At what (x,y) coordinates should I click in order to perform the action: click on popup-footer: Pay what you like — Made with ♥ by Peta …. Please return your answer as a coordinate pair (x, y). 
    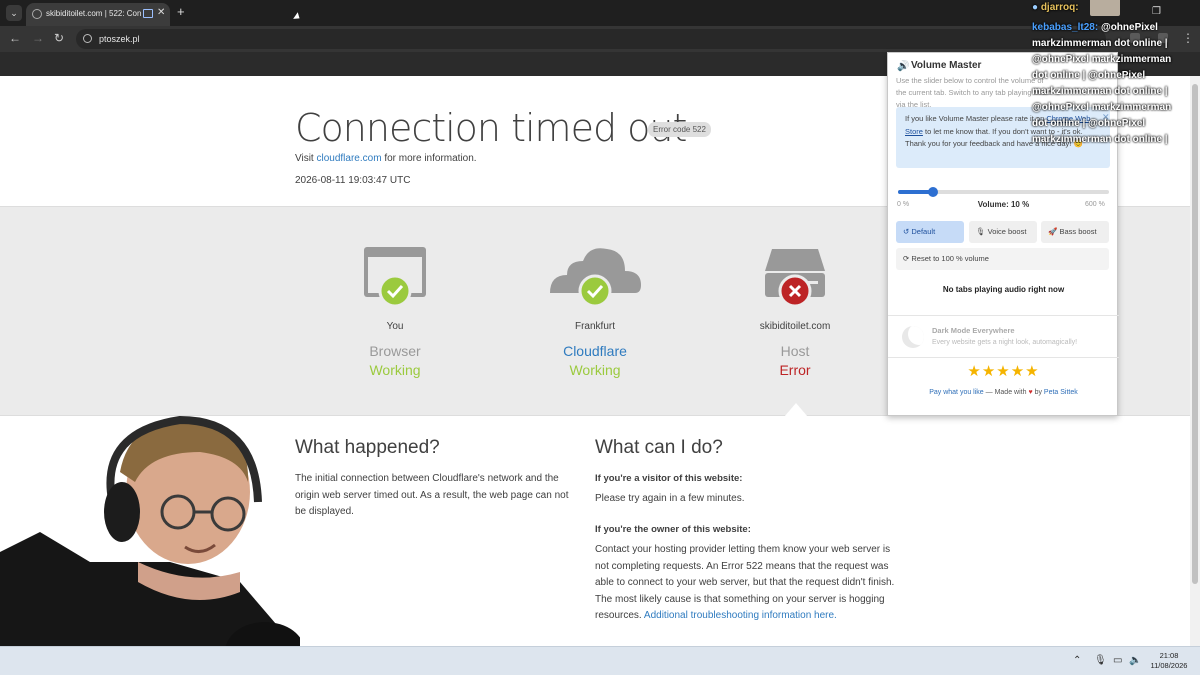
    Looking at the image, I should click on (1003, 392).